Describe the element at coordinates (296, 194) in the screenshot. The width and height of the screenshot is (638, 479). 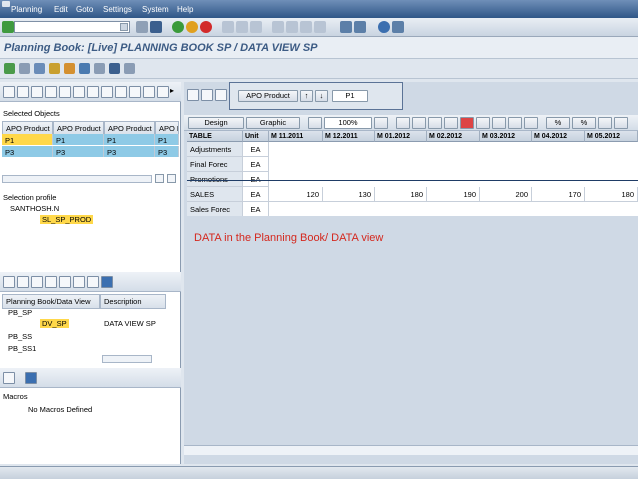
I see `value-cell: 120` at that location.